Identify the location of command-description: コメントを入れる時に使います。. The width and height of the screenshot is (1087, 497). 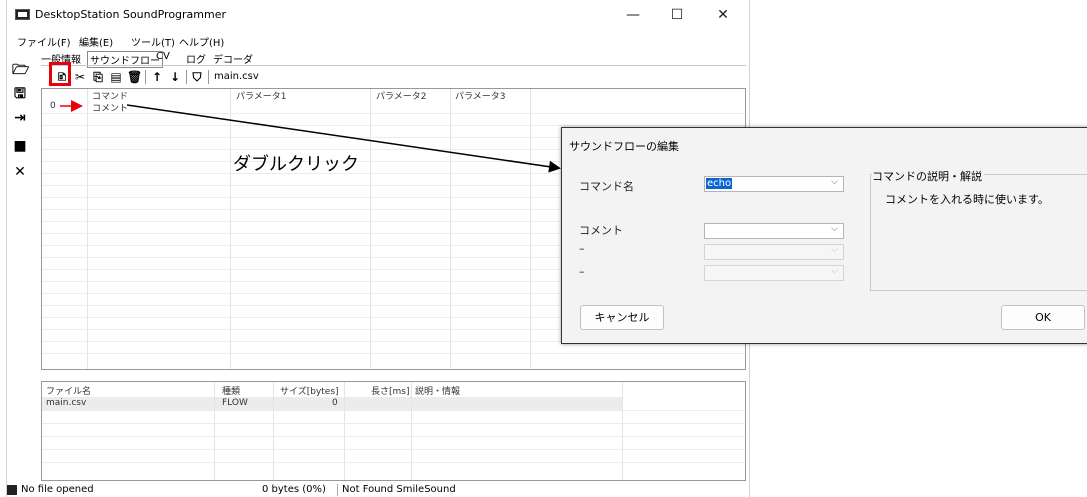
(967, 199).